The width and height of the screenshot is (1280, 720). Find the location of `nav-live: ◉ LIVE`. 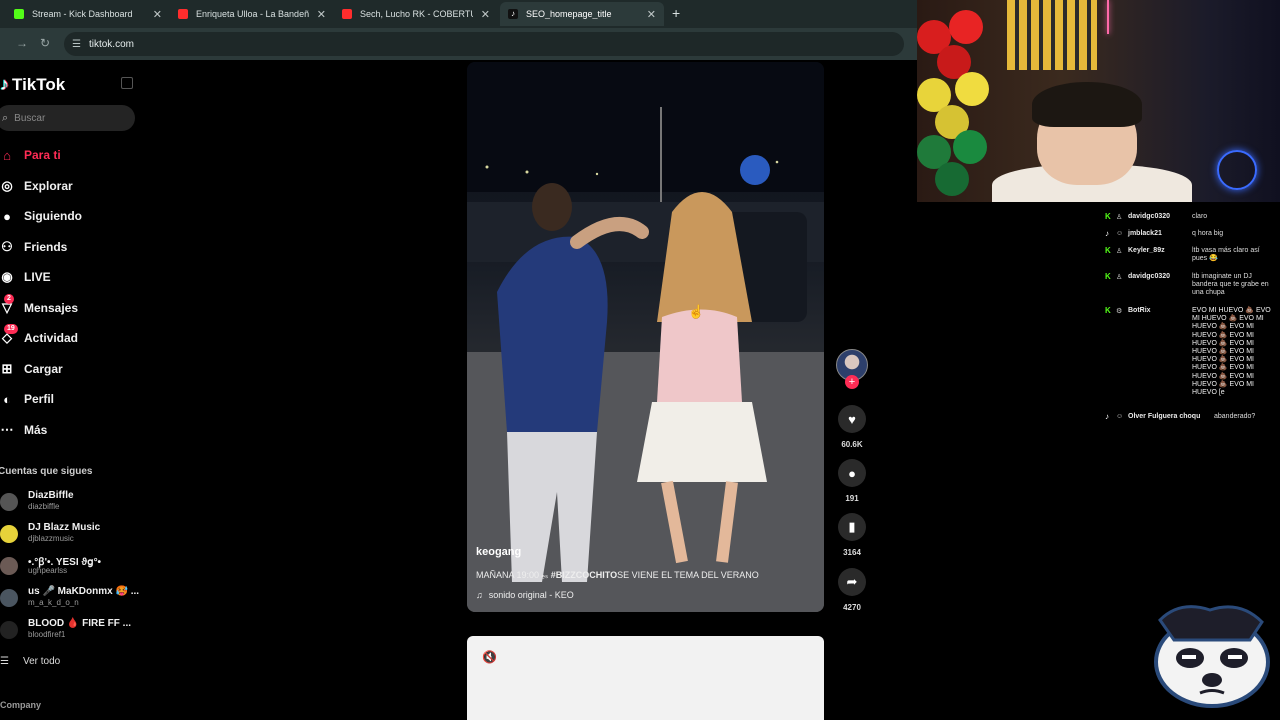

nav-live: ◉ LIVE is located at coordinates (25, 277).